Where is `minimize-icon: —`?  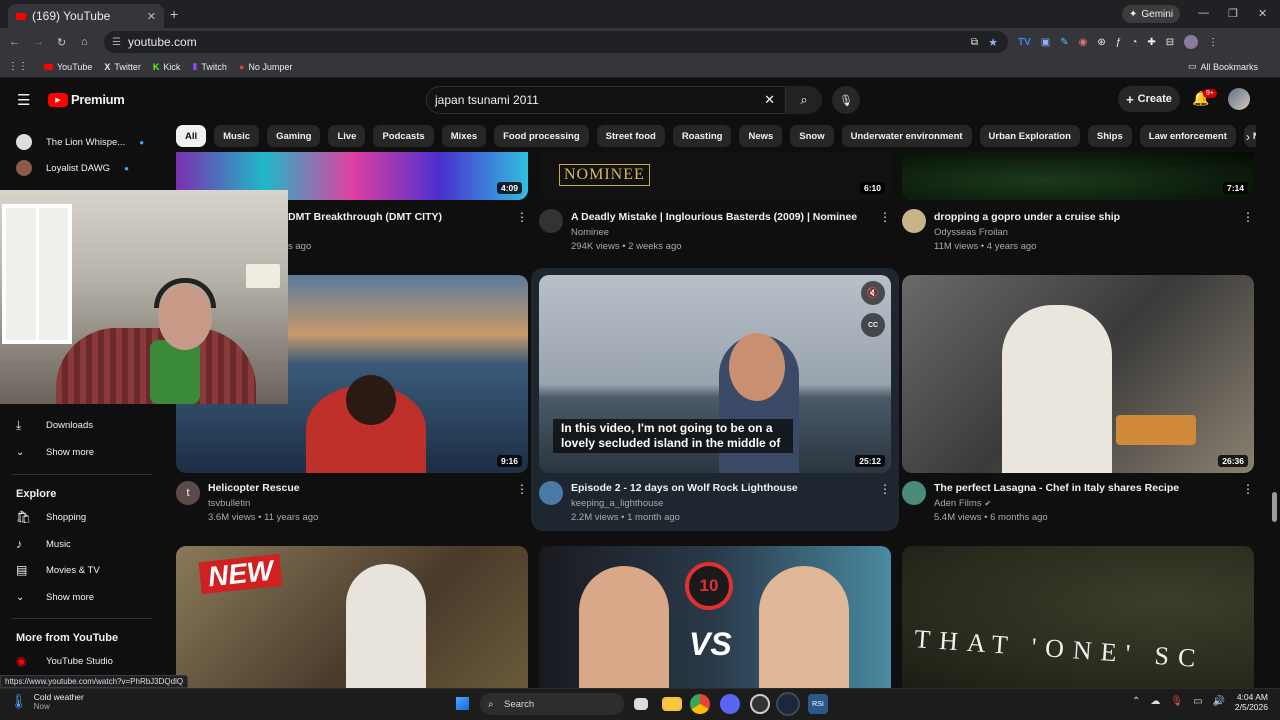
minimize-icon: — is located at coordinates (1203, 13).